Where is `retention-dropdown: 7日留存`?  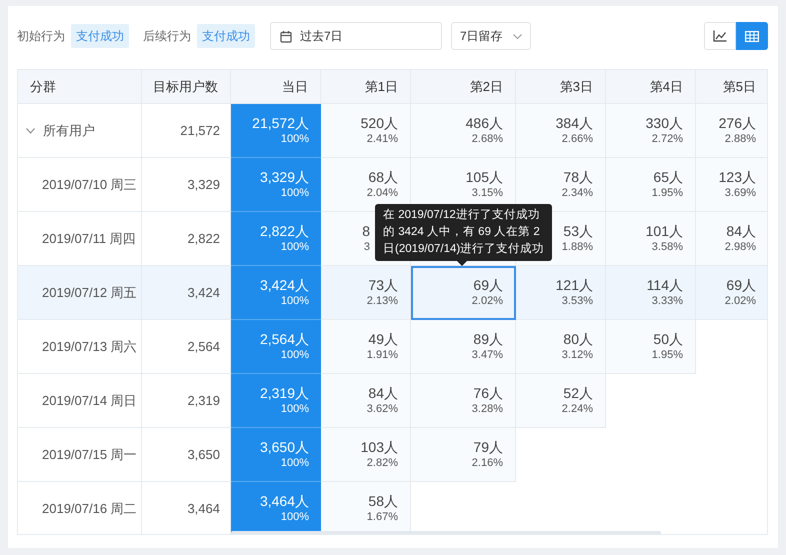 retention-dropdown: 7日留存 is located at coordinates (491, 36).